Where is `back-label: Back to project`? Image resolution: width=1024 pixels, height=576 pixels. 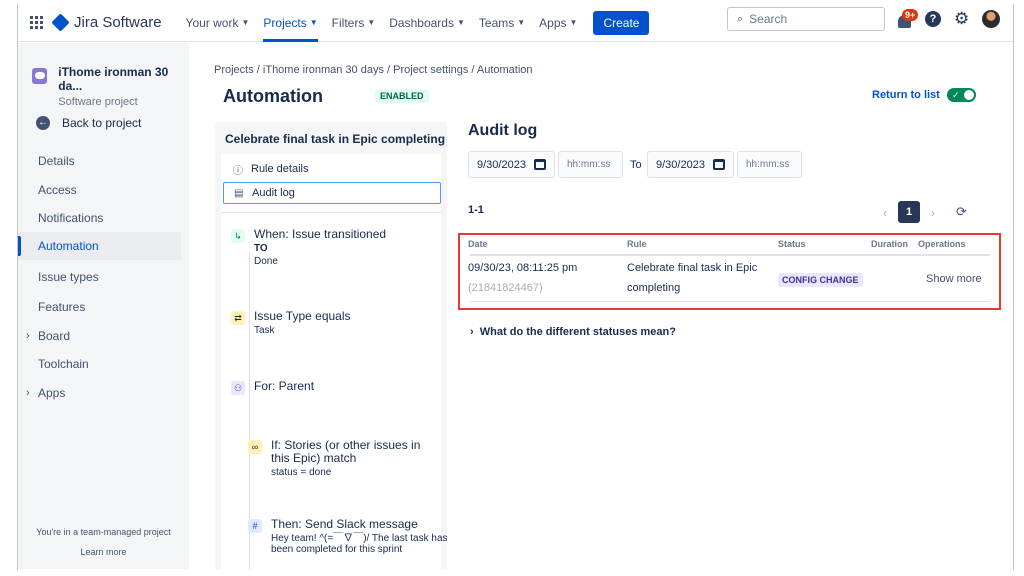 back-label: Back to project is located at coordinates (102, 123).